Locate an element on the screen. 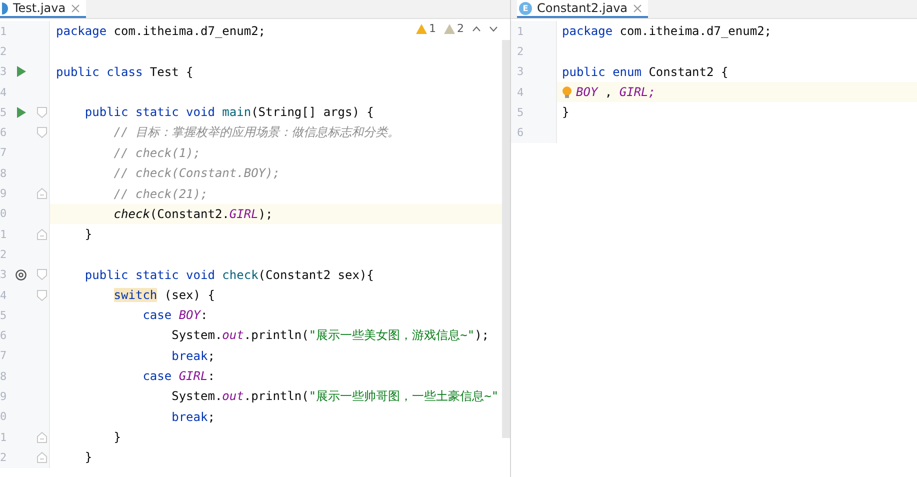  chevron-up-icon is located at coordinates (476, 29).